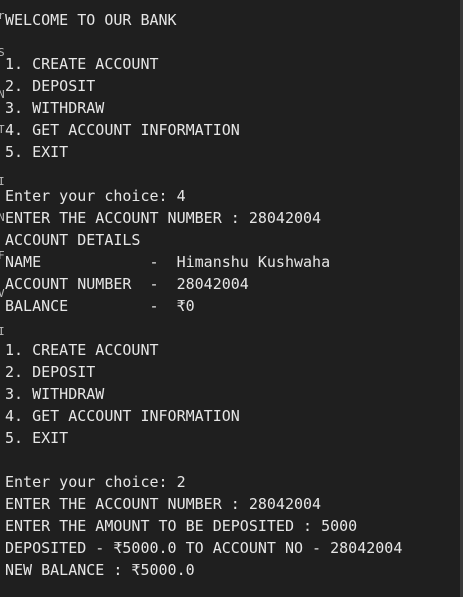 Image resolution: width=463 pixels, height=597 pixels. I want to click on account-number-row: ACCOUNT NUMBER - 28042004, so click(127, 284).